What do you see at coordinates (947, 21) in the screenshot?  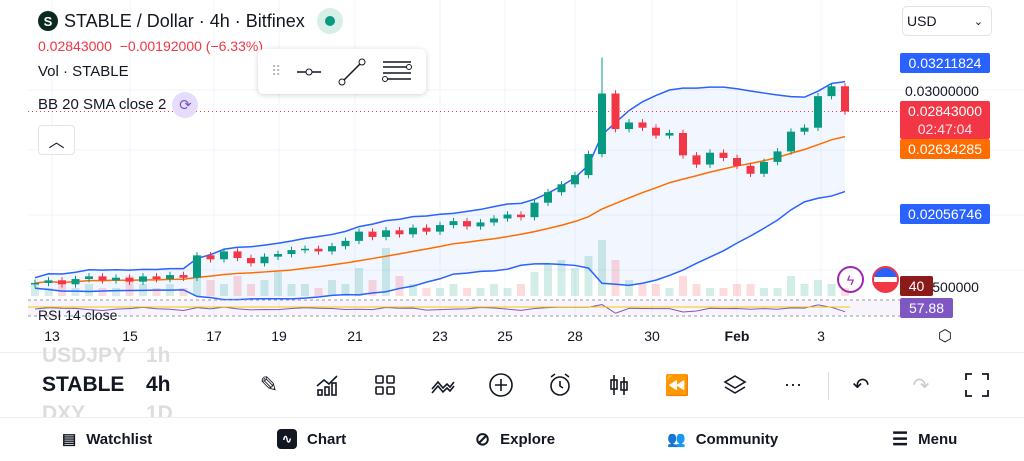 I see `currency-select: USD ⌄` at bounding box center [947, 21].